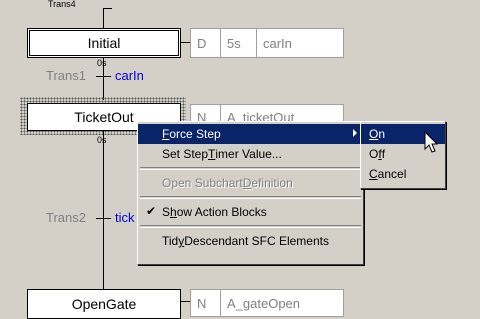  What do you see at coordinates (166, 212) in the screenshot?
I see `label-show-action-pre: S` at bounding box center [166, 212].